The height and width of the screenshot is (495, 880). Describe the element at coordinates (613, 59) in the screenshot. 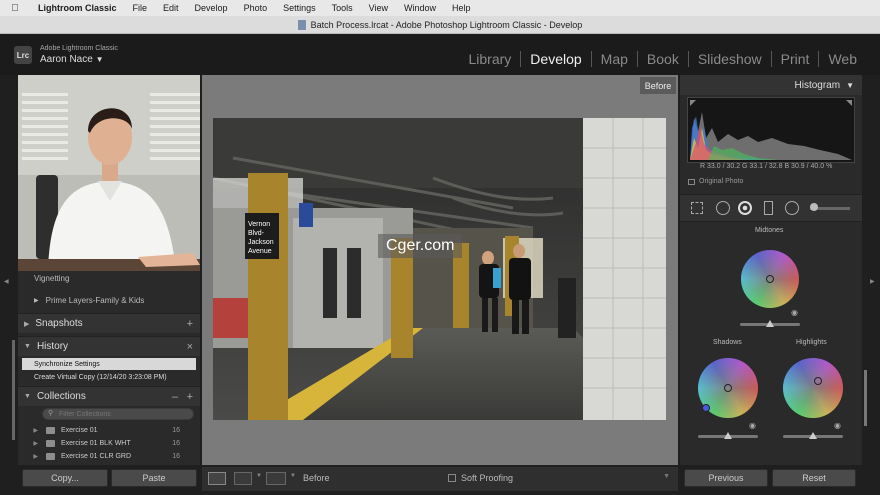

I see `module-map: Map` at that location.